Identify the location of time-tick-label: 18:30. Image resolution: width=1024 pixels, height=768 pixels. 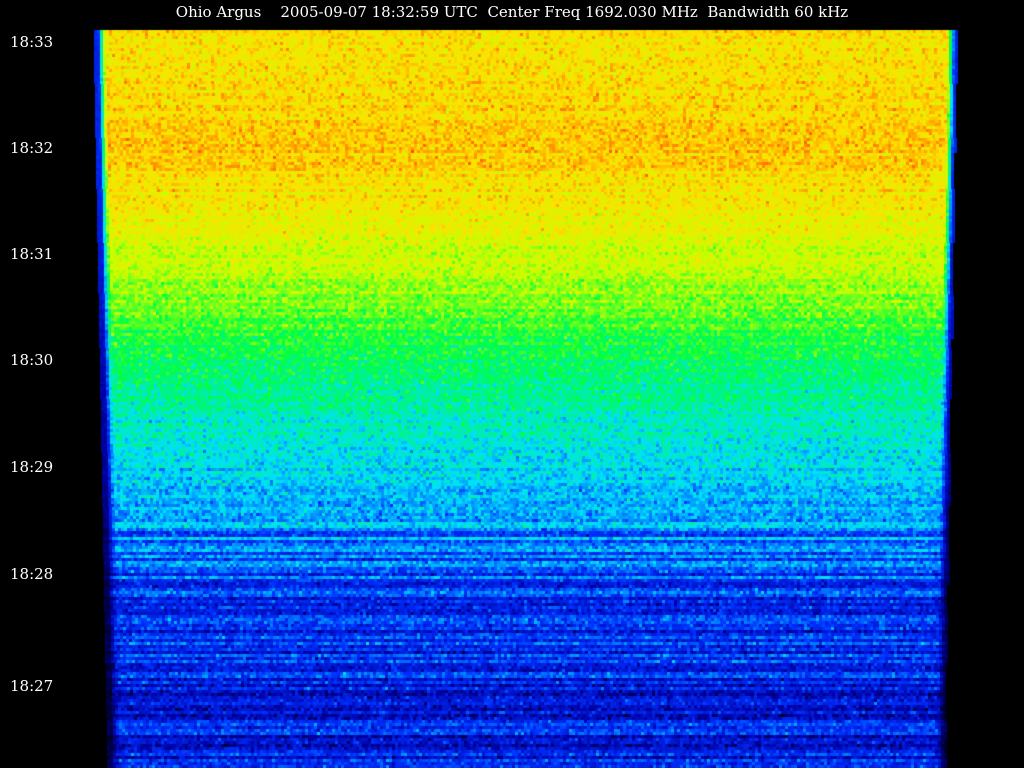
(32, 360).